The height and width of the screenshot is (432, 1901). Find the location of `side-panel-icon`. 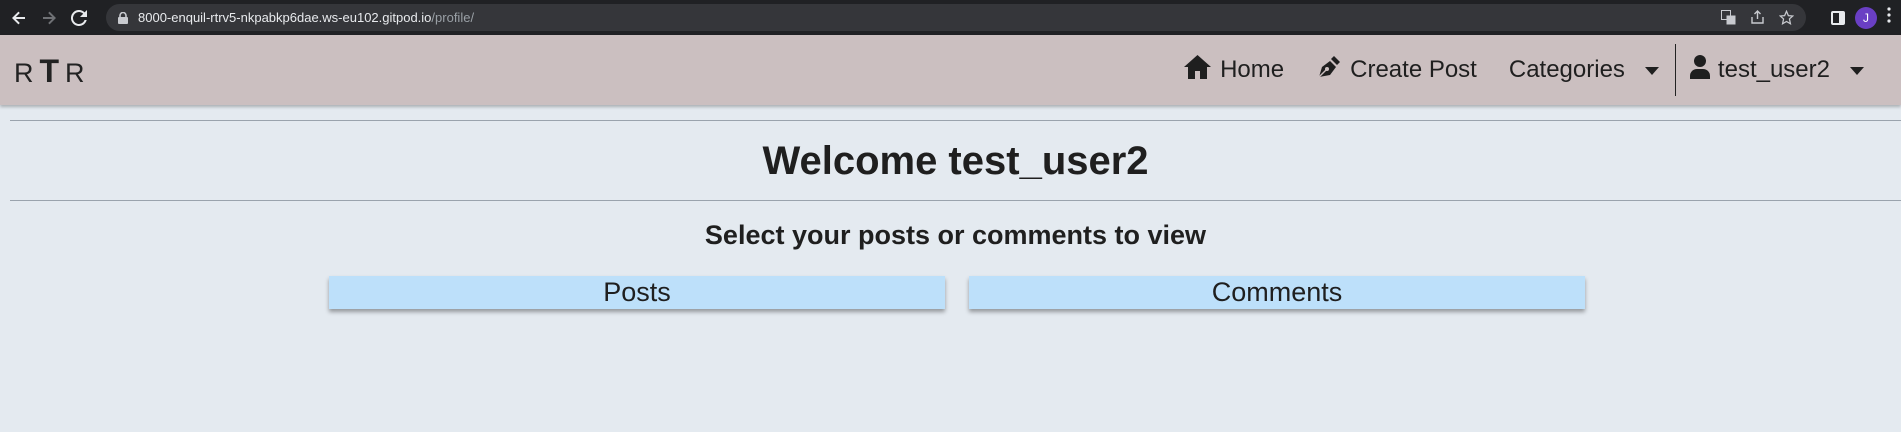

side-panel-icon is located at coordinates (1838, 17).